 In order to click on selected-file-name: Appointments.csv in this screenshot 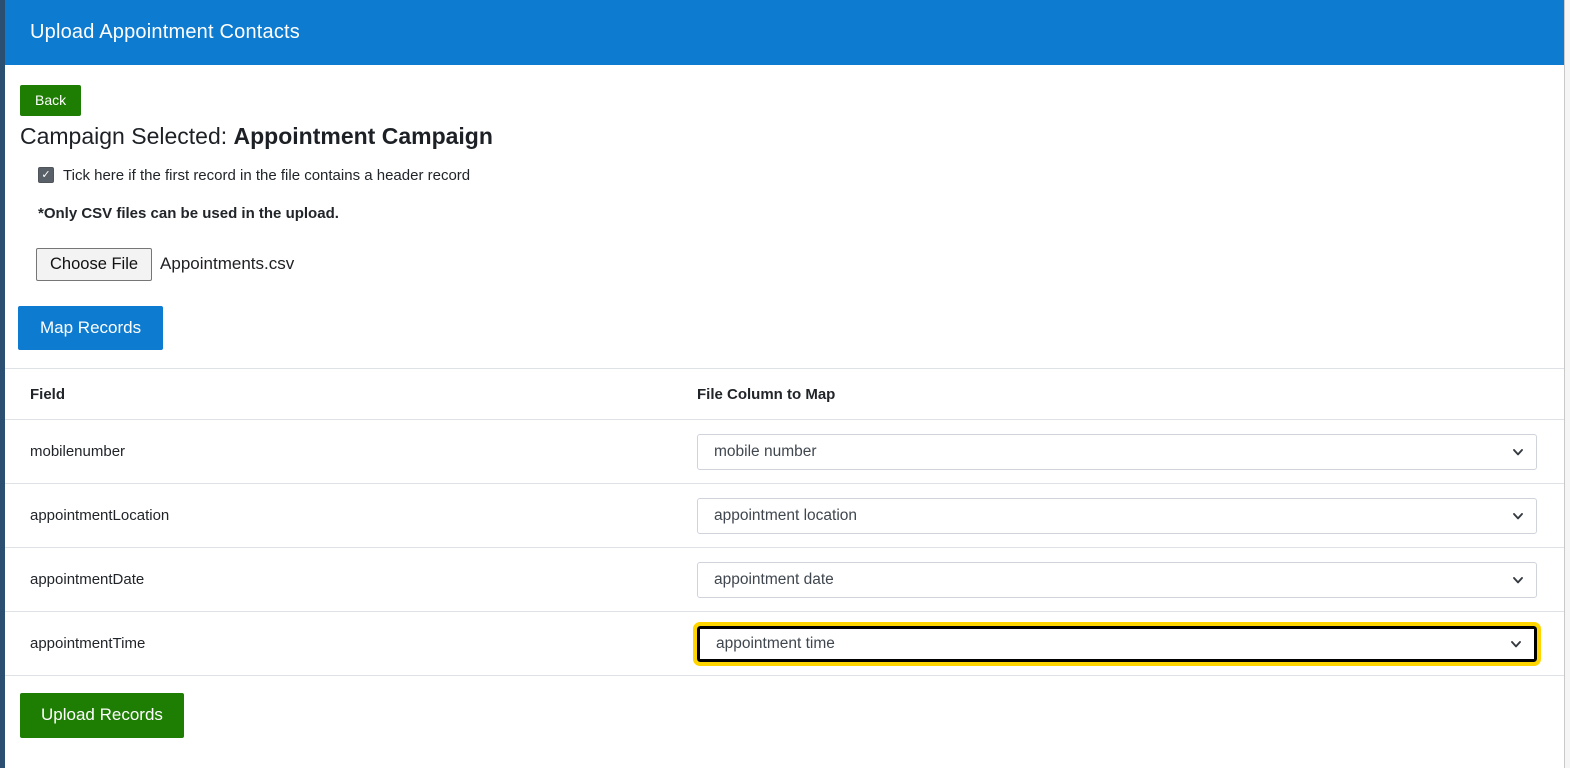, I will do `click(227, 264)`.